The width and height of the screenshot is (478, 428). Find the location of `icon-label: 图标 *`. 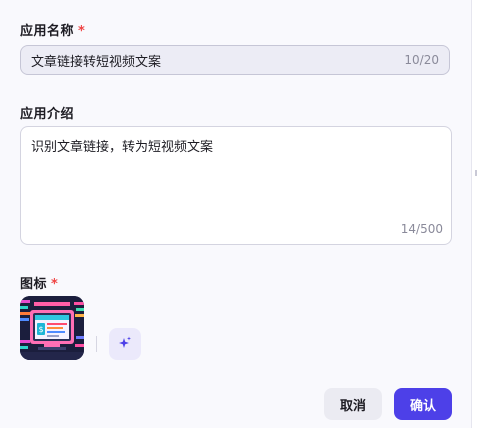

icon-label: 图标 * is located at coordinates (39, 282).